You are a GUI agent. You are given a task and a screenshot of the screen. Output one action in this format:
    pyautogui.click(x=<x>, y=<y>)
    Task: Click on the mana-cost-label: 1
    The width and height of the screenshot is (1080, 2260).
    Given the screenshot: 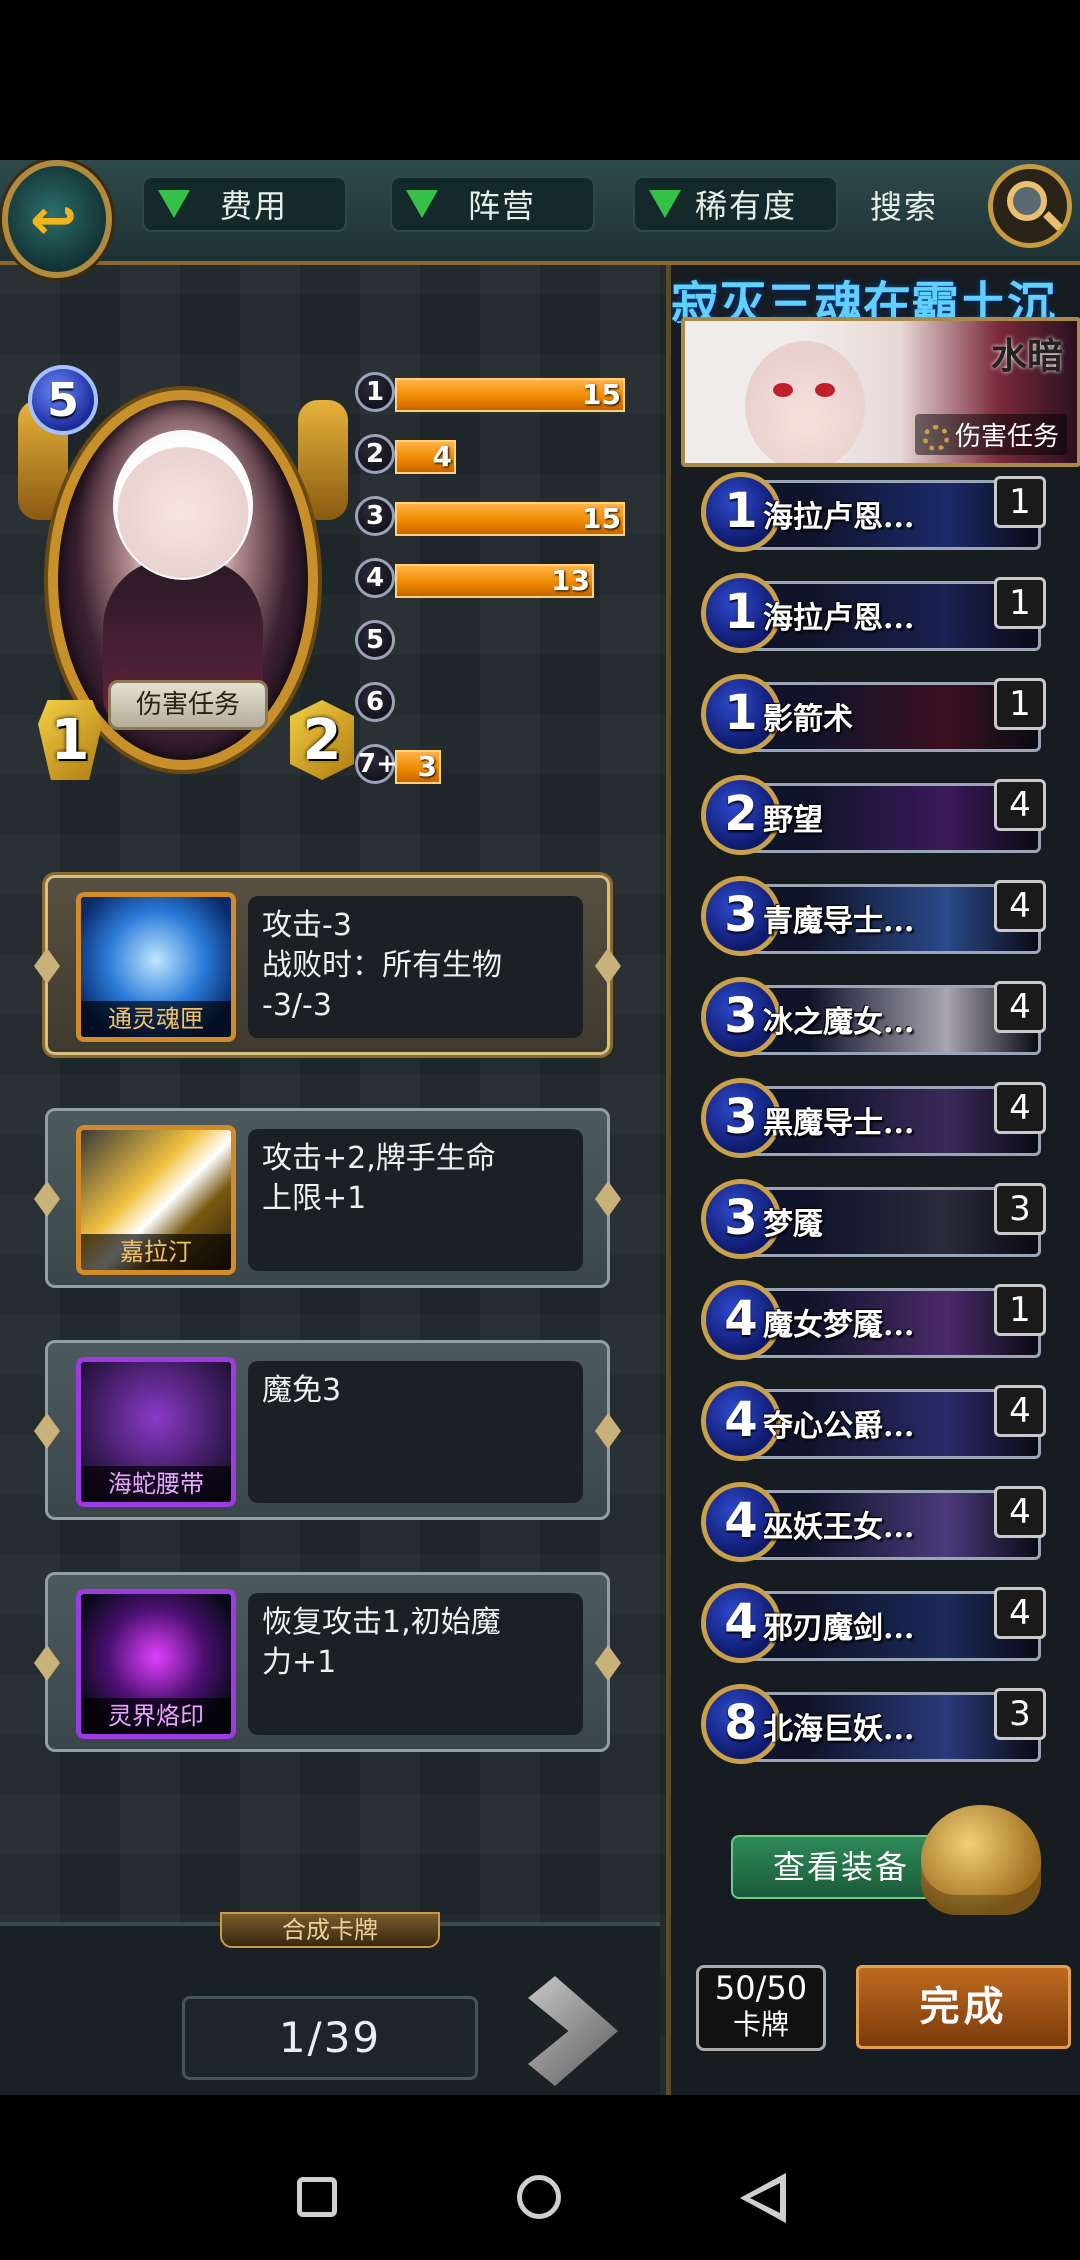 What is the action you would take?
    pyautogui.click(x=375, y=392)
    